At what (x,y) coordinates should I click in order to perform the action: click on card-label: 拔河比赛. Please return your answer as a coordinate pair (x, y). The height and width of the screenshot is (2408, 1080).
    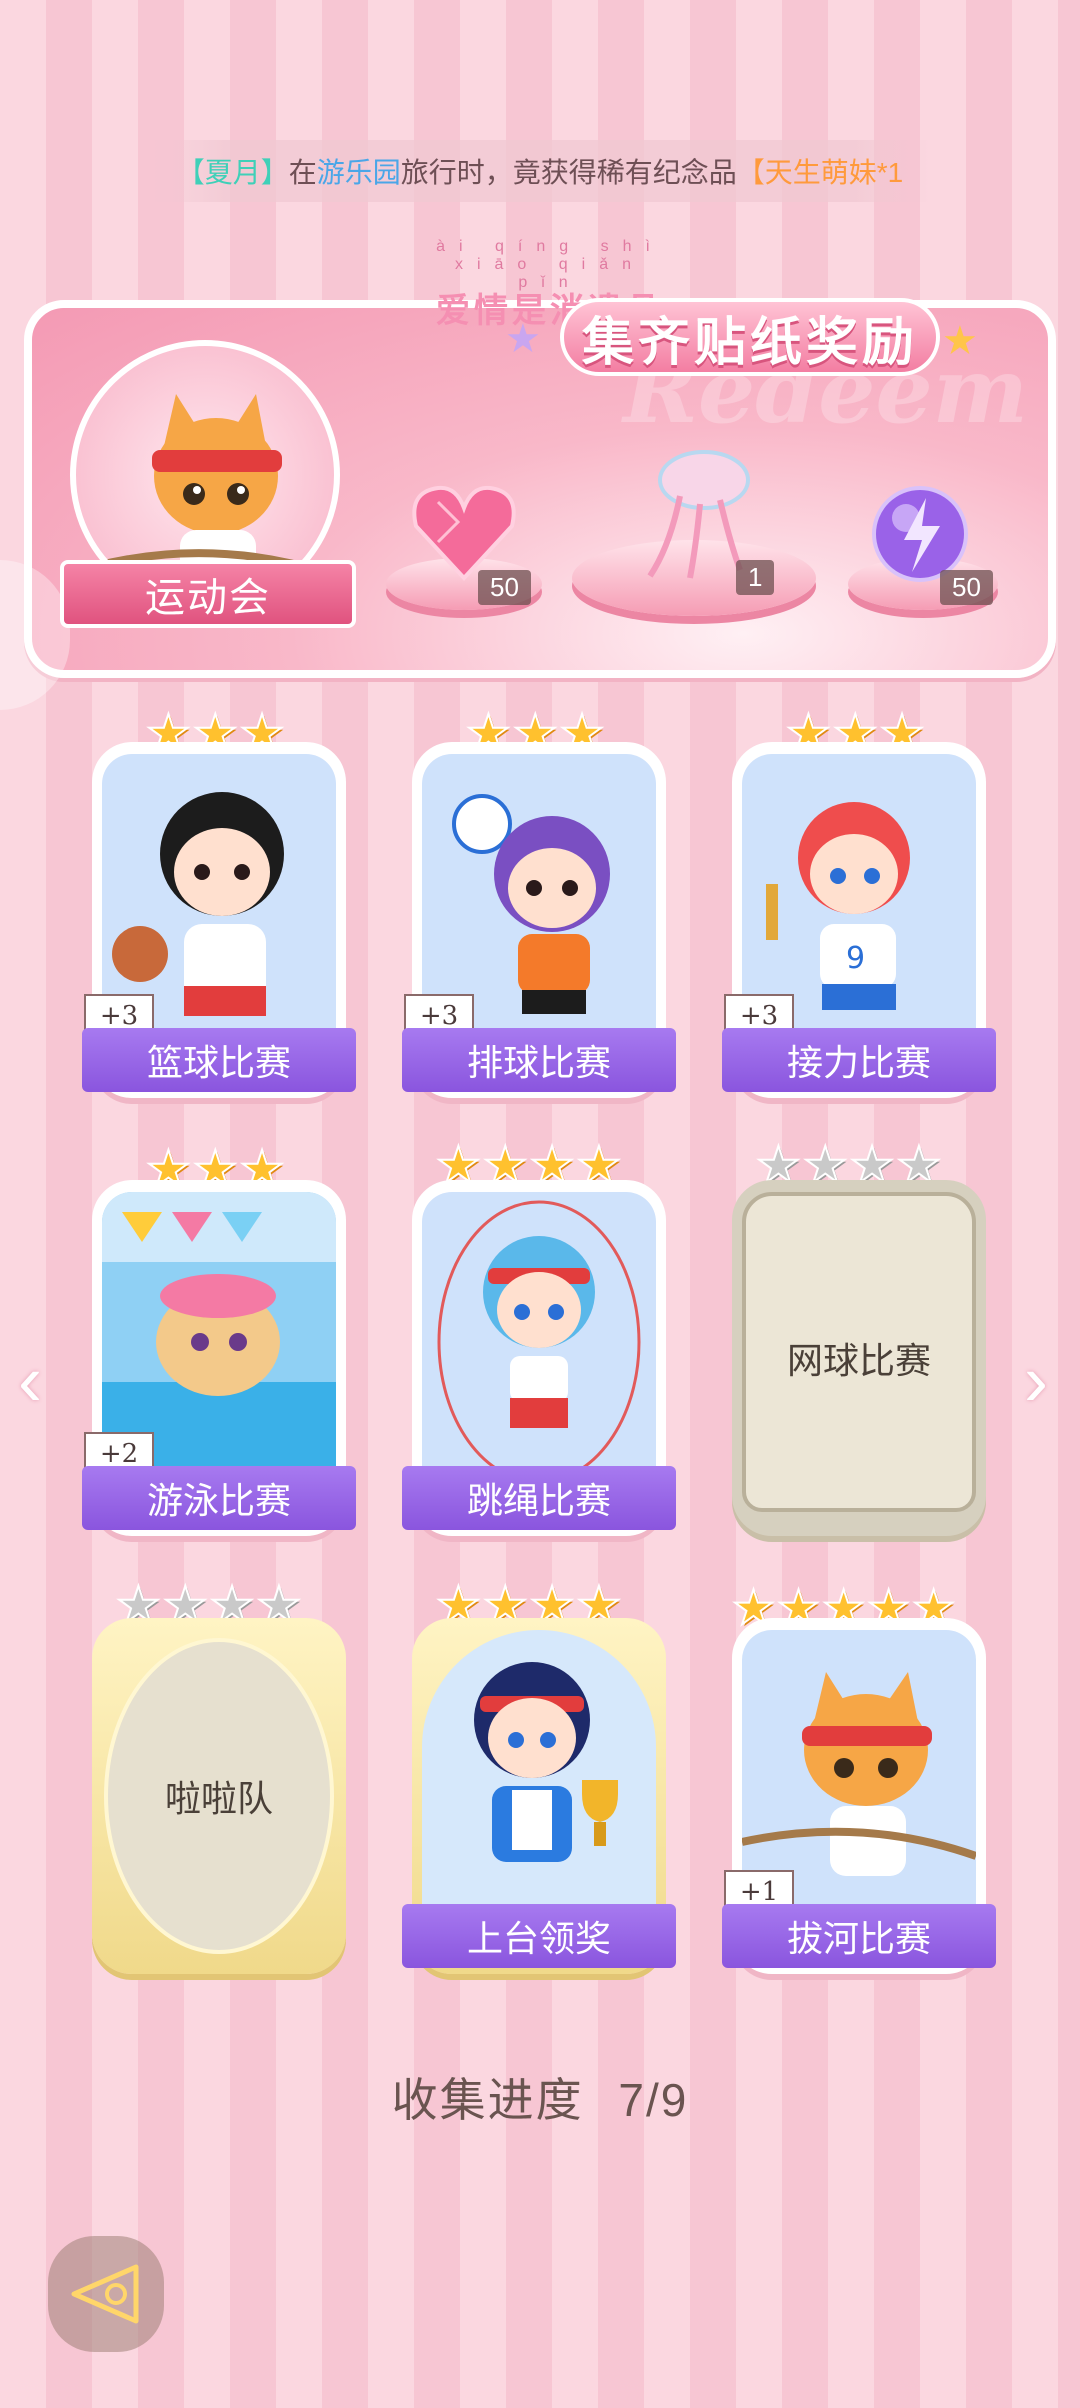
    Looking at the image, I should click on (859, 1936).